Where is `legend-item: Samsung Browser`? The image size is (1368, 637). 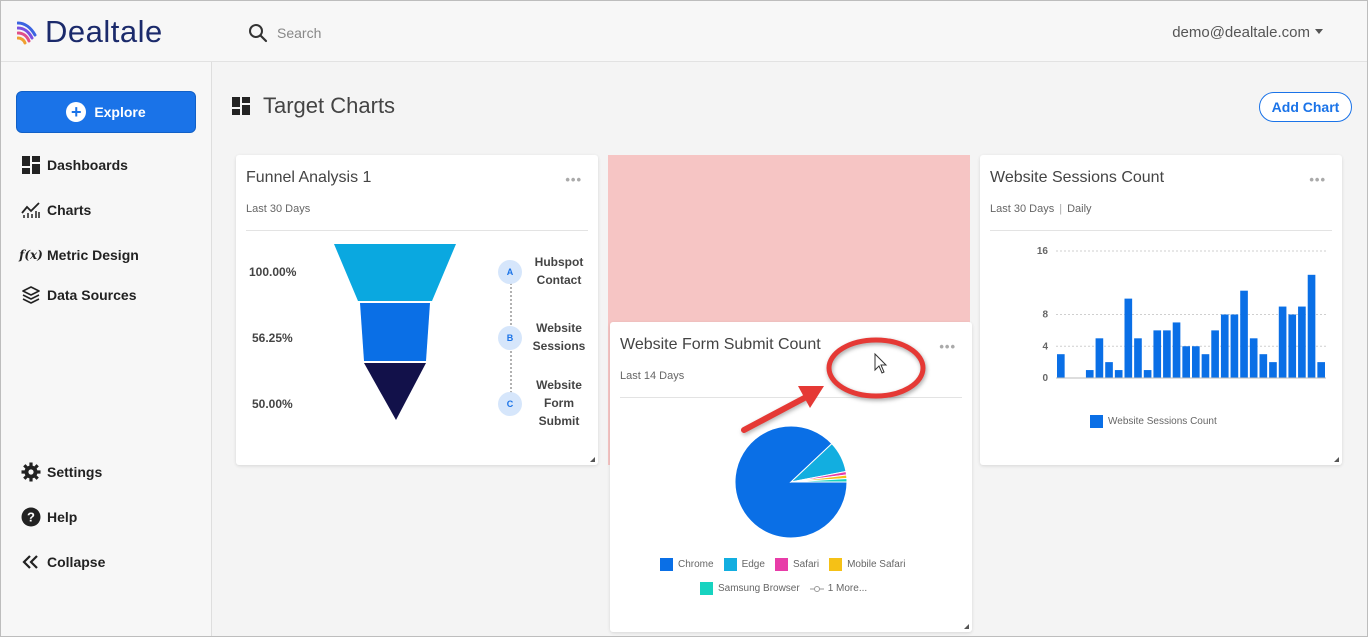
legend-item: Samsung Browser is located at coordinates (750, 588).